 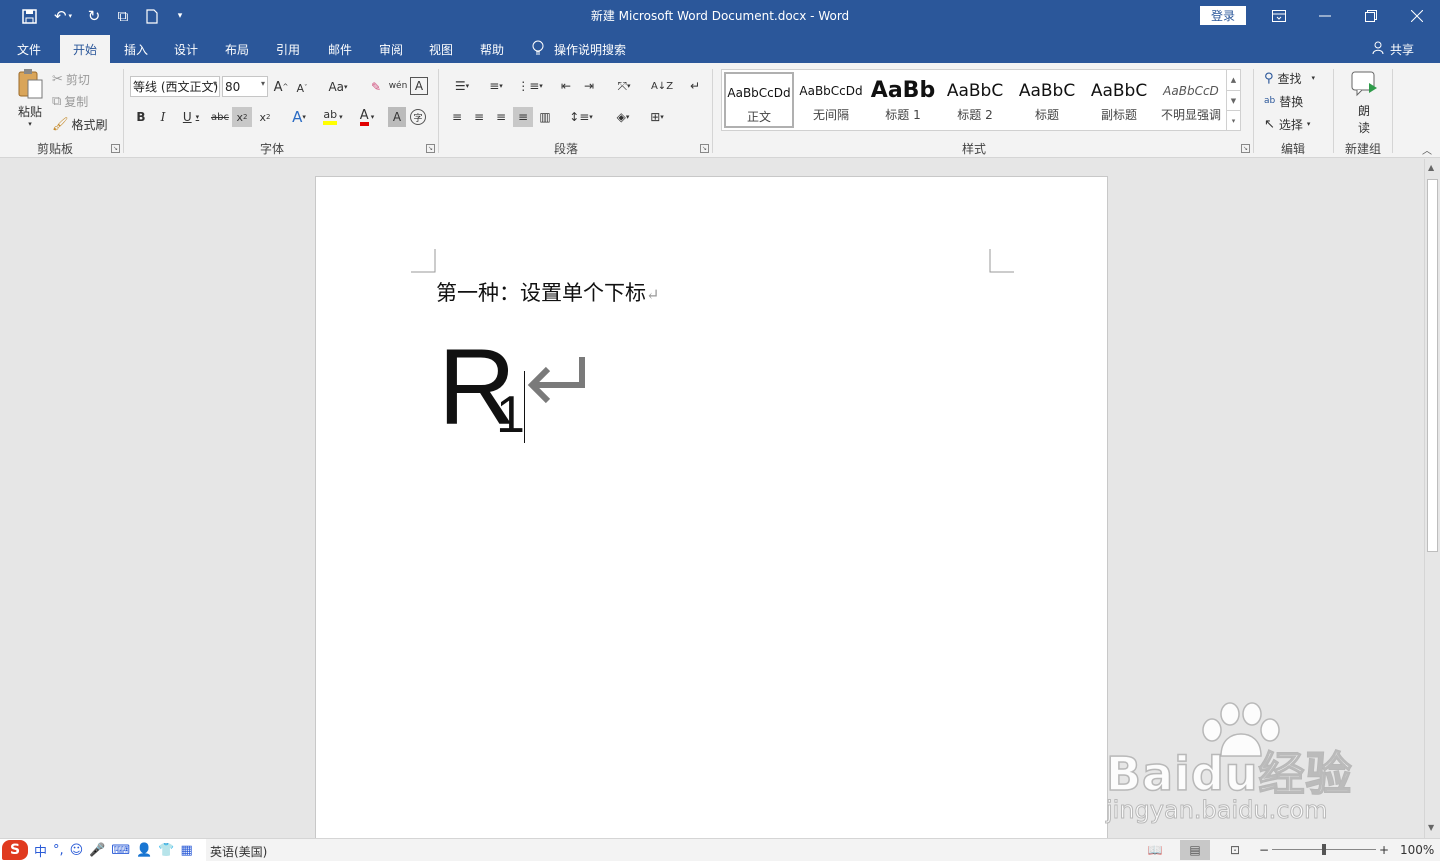 I want to click on find-button: ⚲ 查找 ▾, so click(x=1289, y=78).